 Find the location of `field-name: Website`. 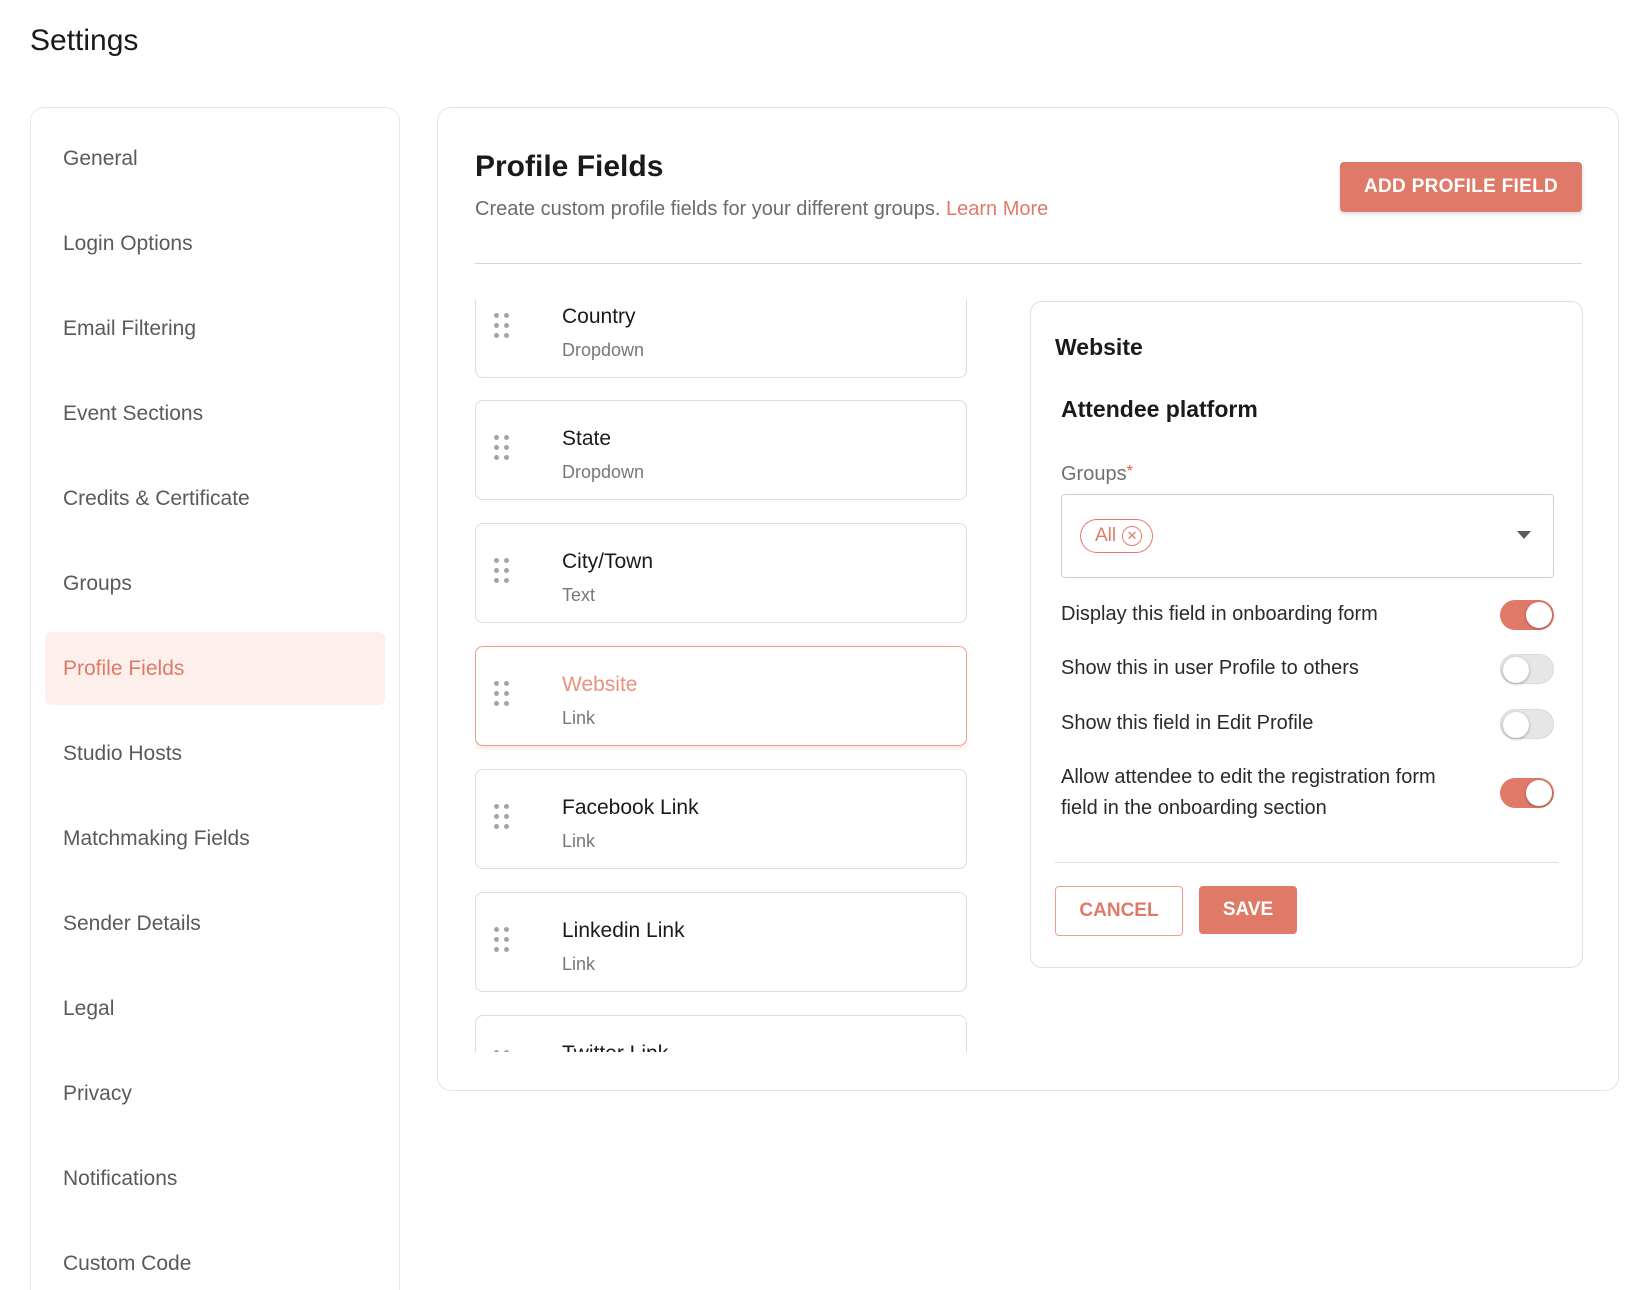

field-name: Website is located at coordinates (600, 684).